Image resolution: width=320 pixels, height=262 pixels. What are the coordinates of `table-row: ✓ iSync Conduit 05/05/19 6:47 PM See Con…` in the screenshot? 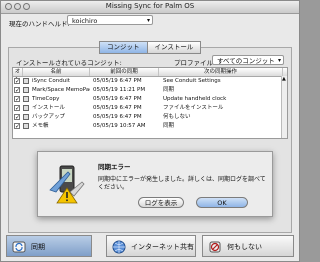 It's located at (150, 81).